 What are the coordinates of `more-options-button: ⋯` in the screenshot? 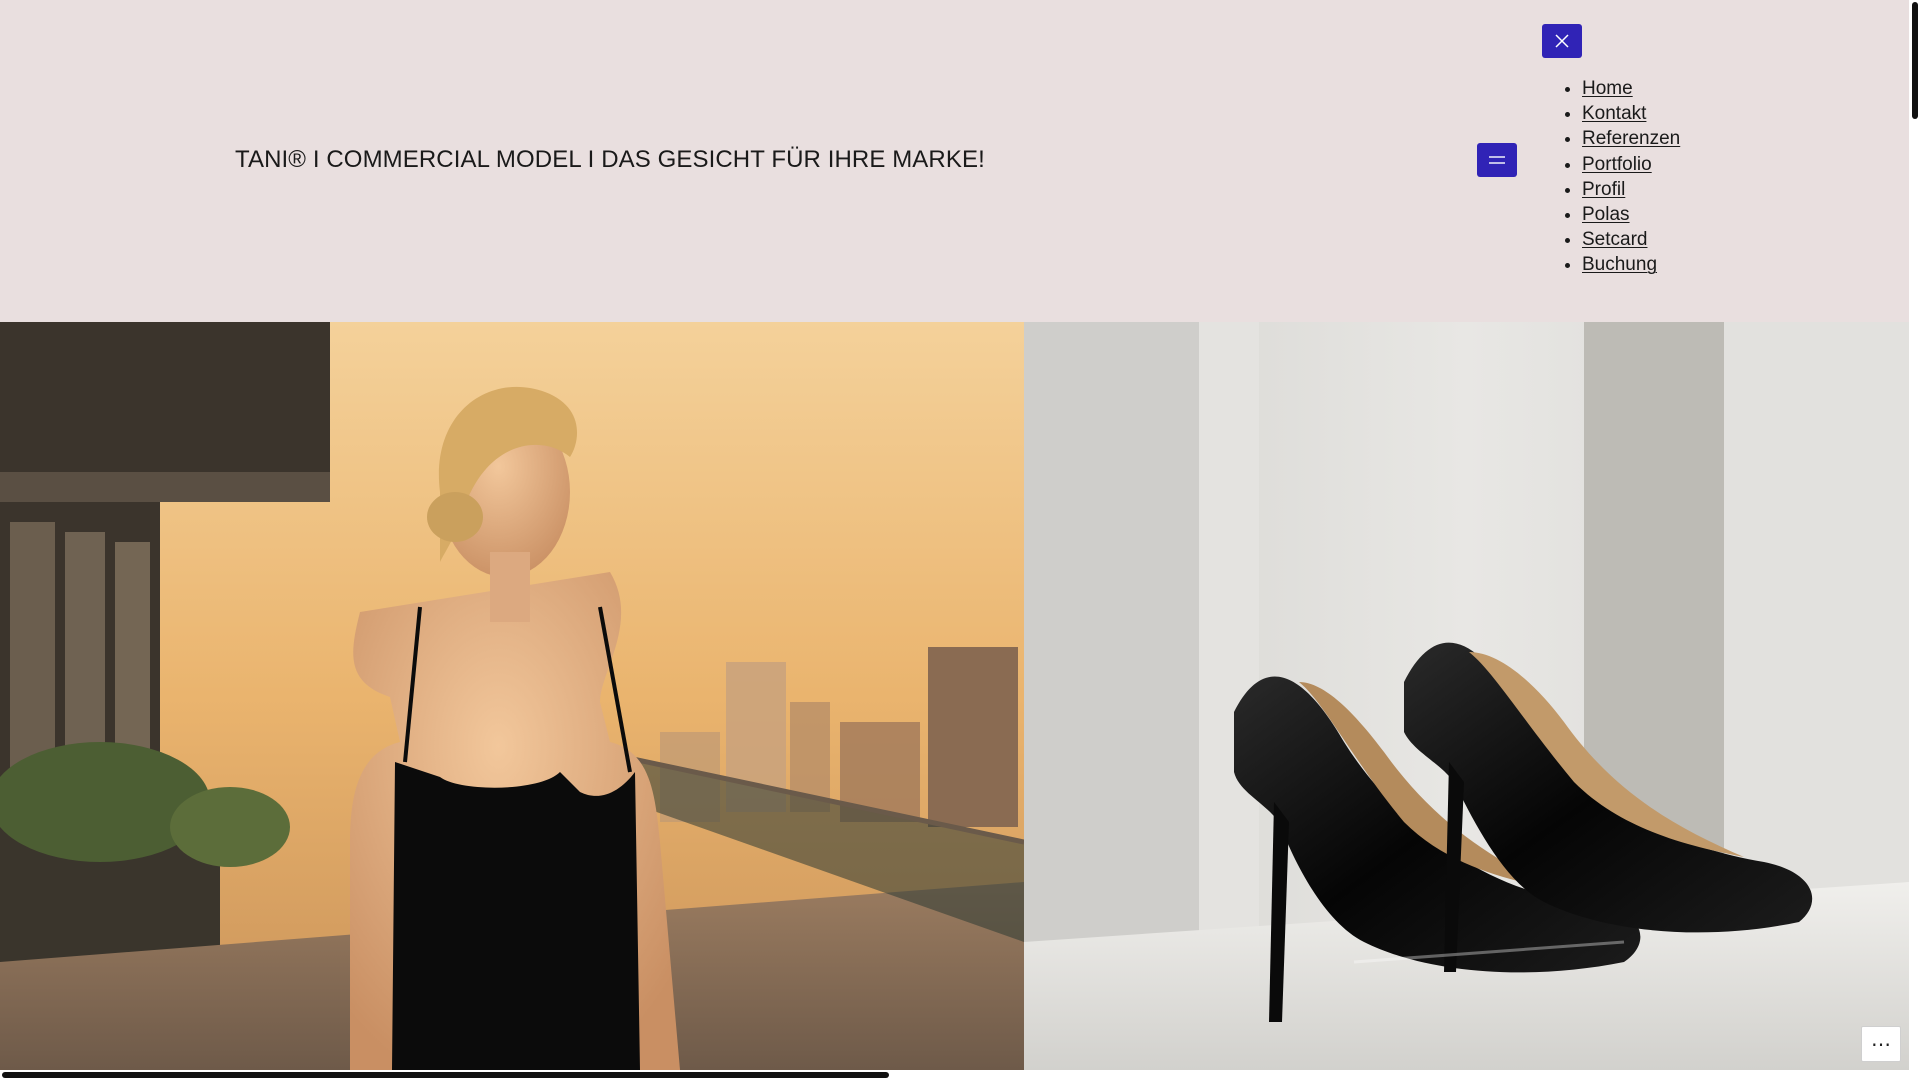 It's located at (1881, 1044).